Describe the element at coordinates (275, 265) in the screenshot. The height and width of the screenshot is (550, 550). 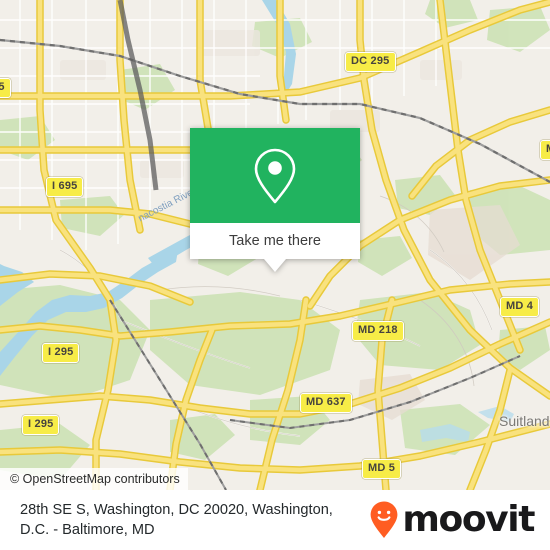
I see `popup-tail` at that location.